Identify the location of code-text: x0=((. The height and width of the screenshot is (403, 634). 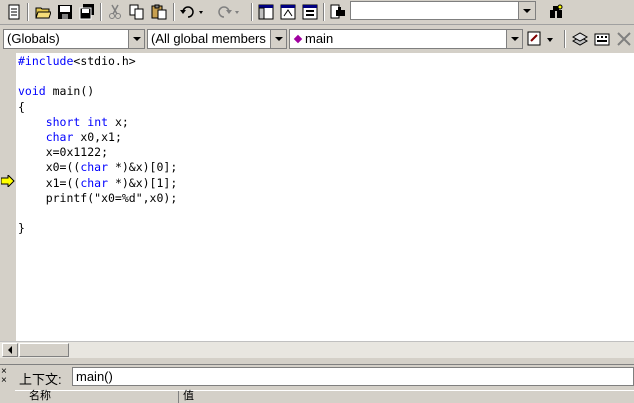
(49, 167).